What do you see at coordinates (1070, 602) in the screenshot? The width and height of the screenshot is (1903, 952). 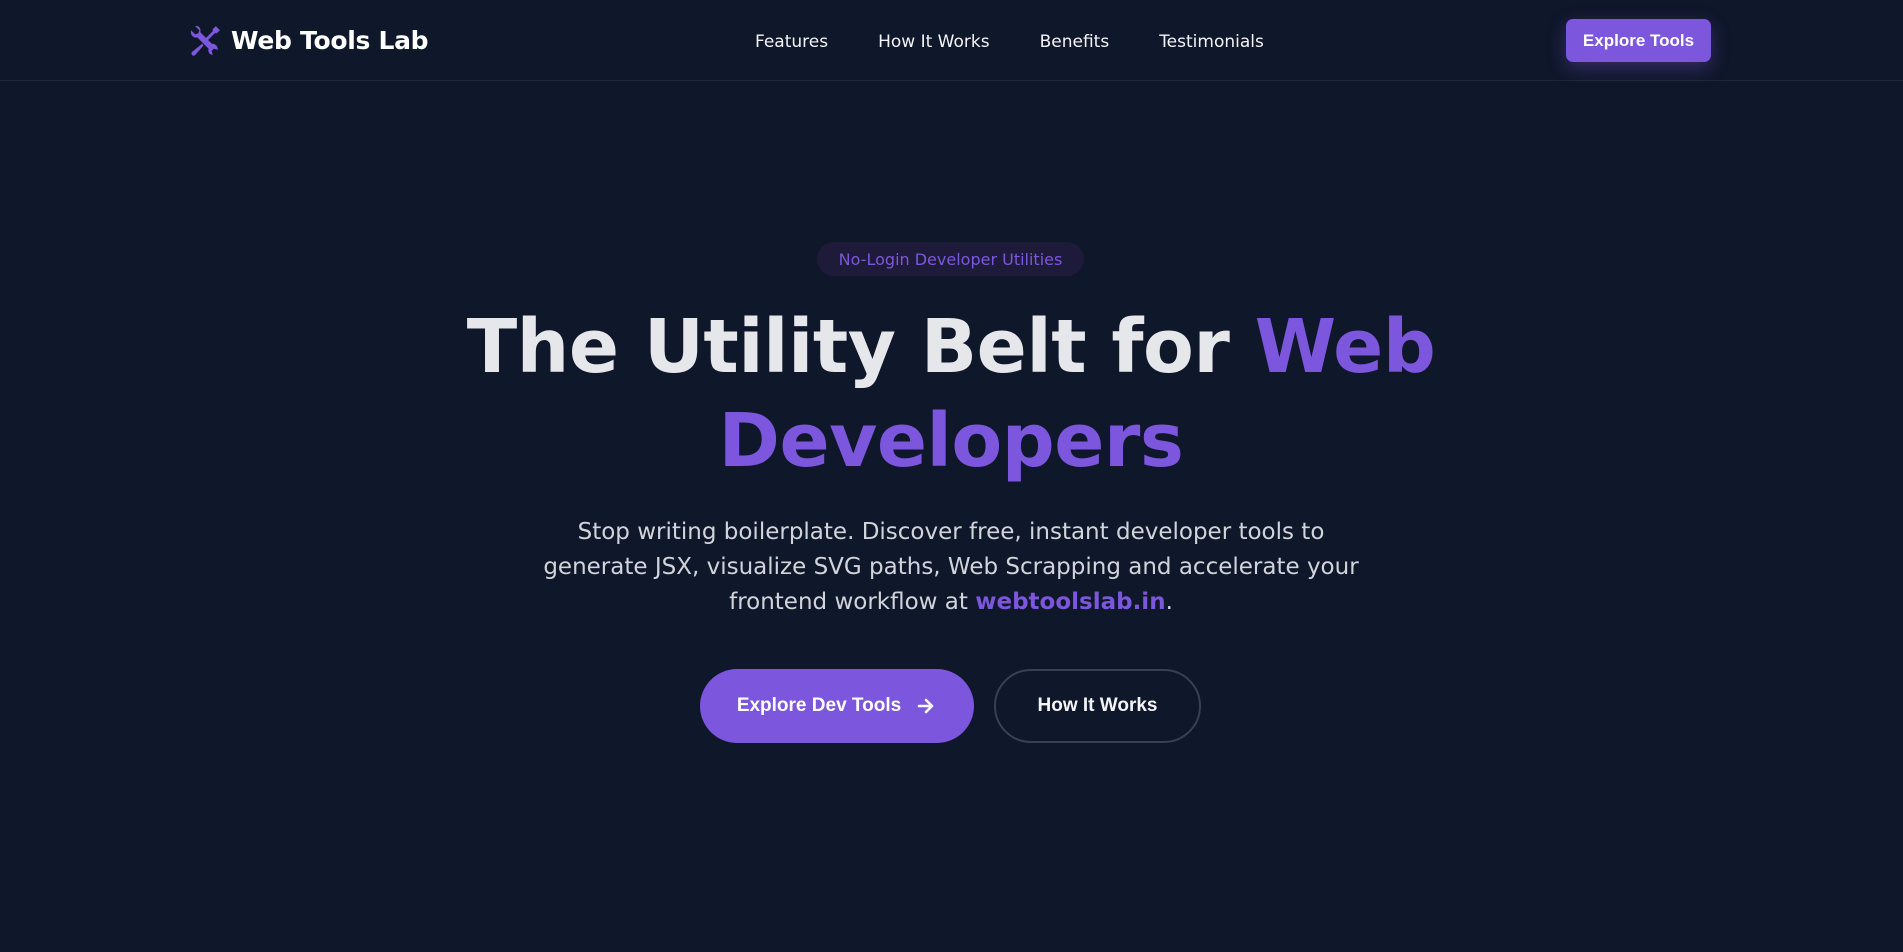 I see `site-link: webtoolslab.in` at bounding box center [1070, 602].